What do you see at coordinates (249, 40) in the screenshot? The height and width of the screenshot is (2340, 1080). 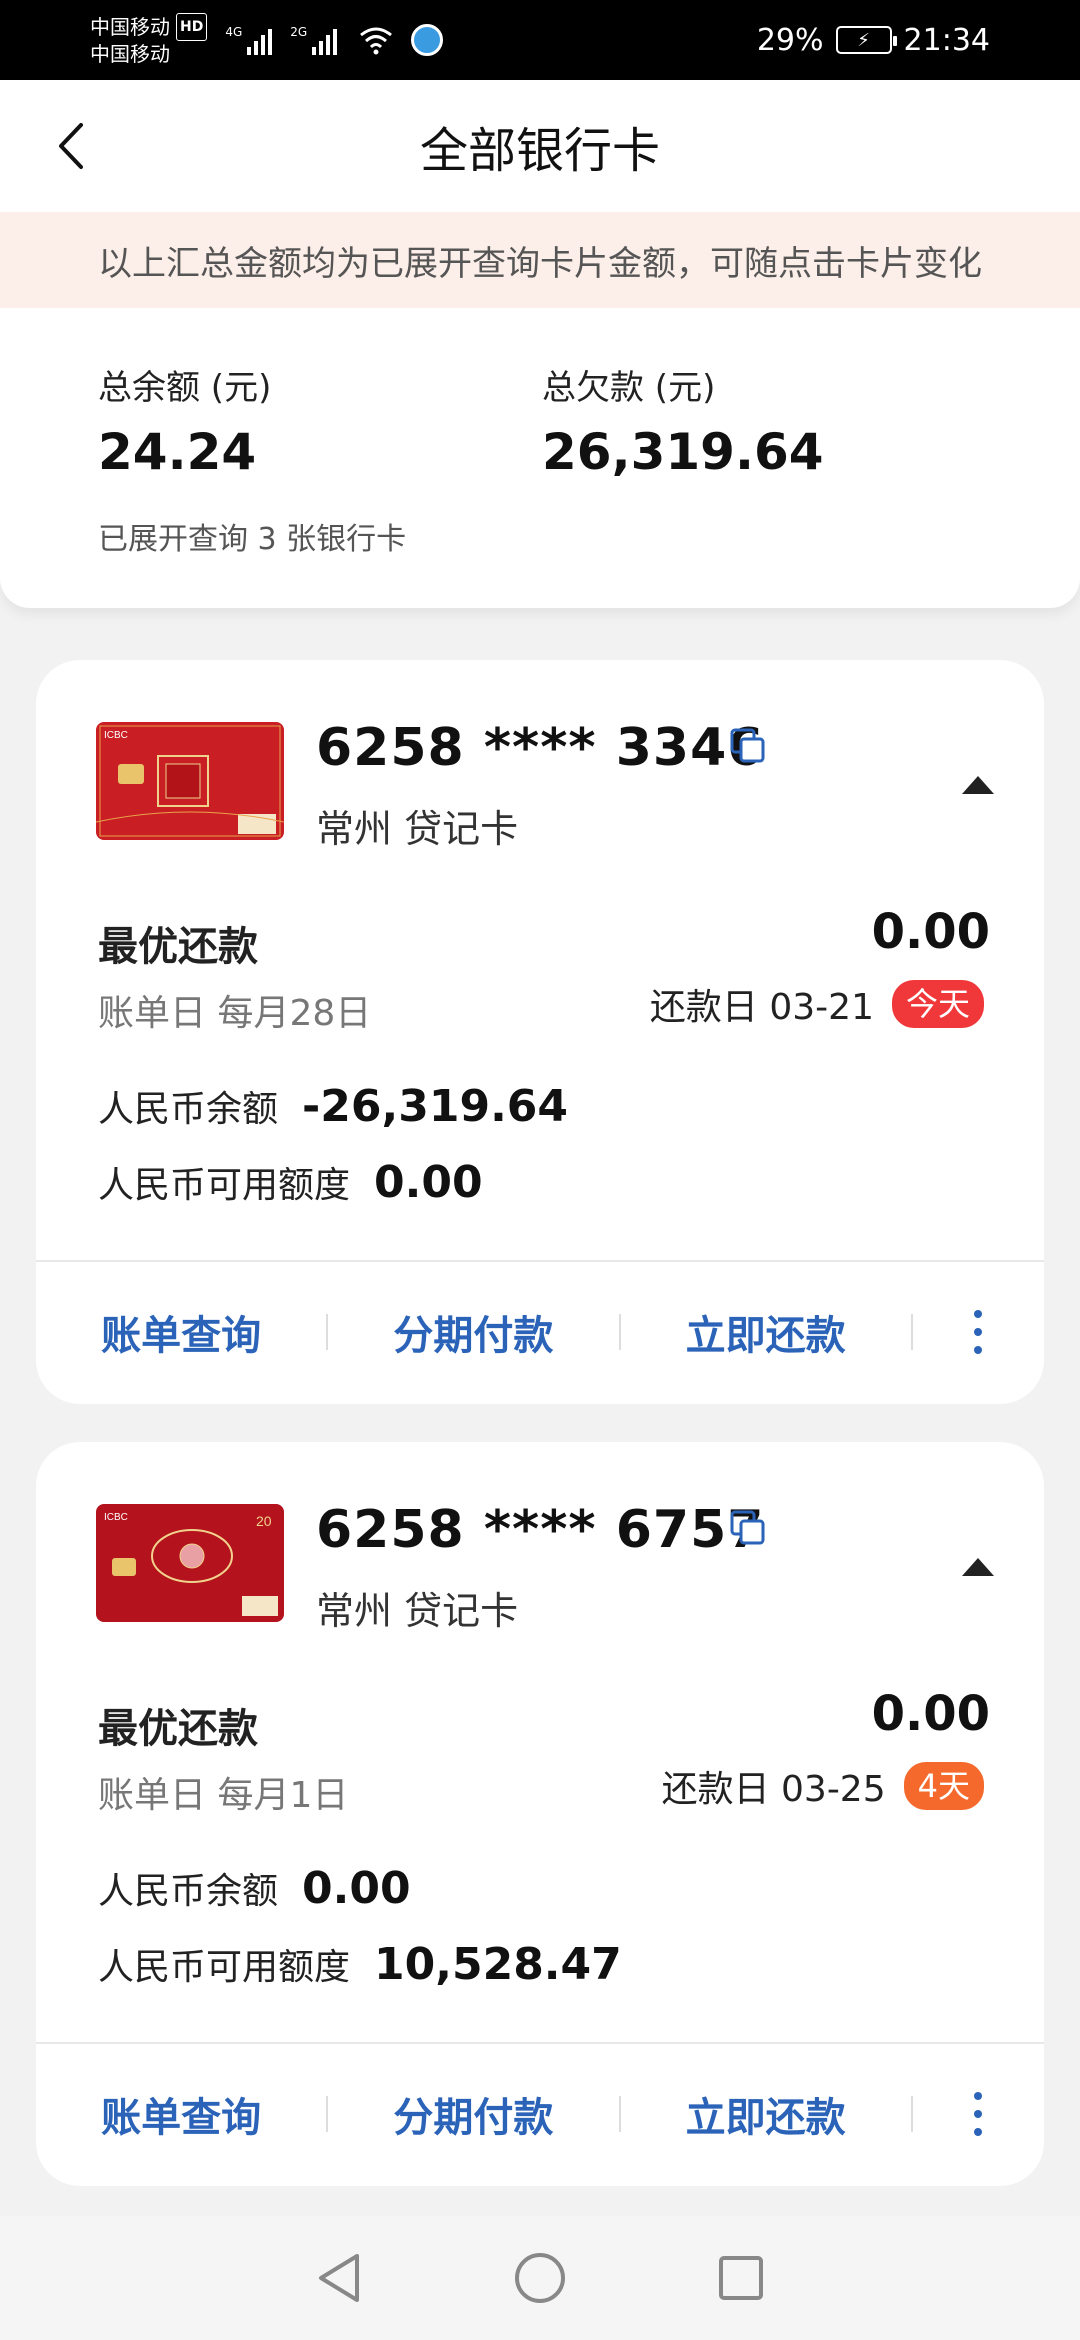 I see `signal-4g-icon: 4G` at bounding box center [249, 40].